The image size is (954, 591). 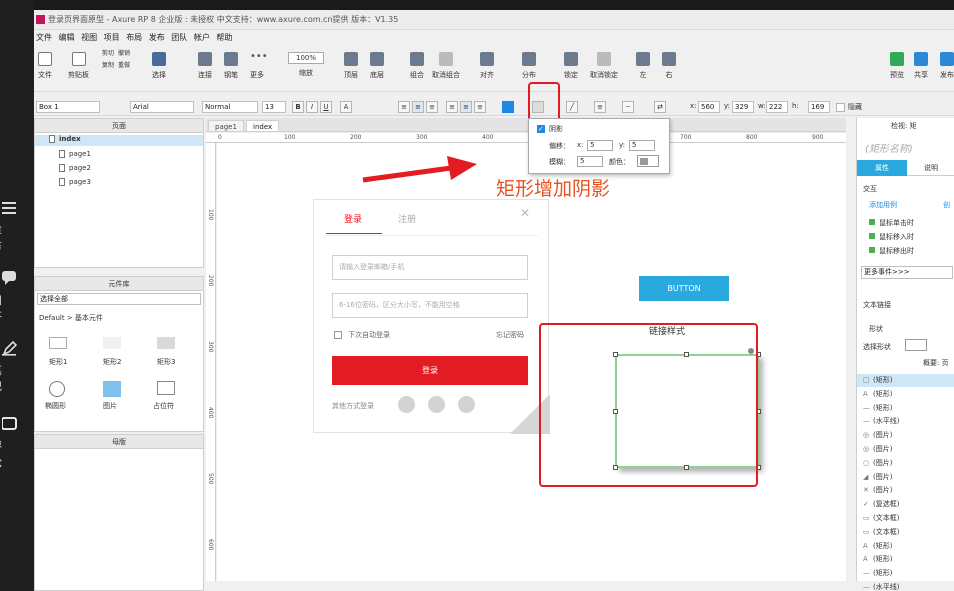 I want to click on copy-button: 复制, so click(x=108, y=64).